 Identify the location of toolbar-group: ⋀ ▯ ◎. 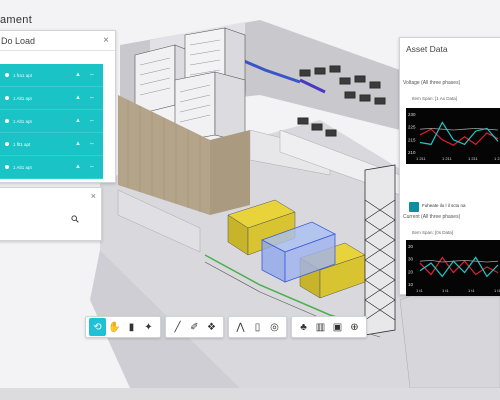
(257, 327).